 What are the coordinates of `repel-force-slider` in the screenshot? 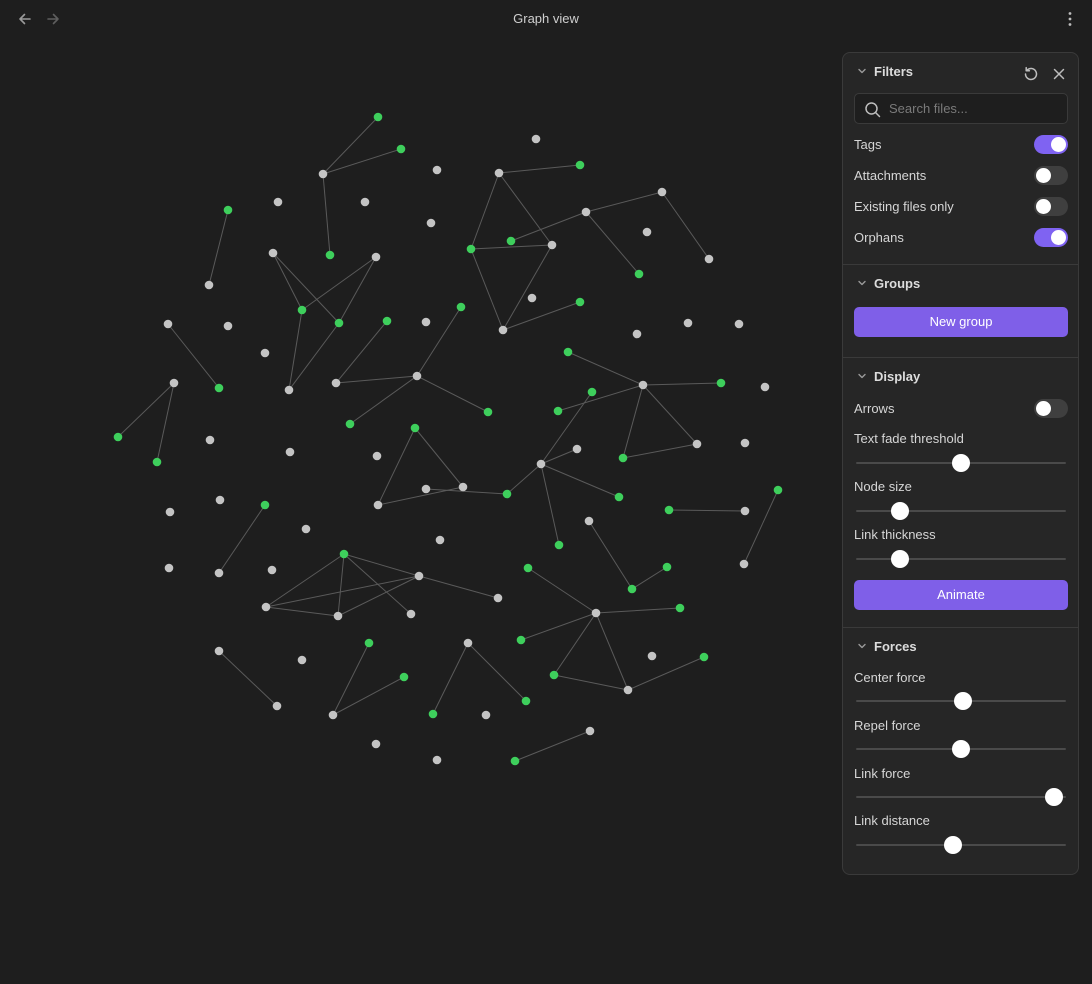 It's located at (961, 749).